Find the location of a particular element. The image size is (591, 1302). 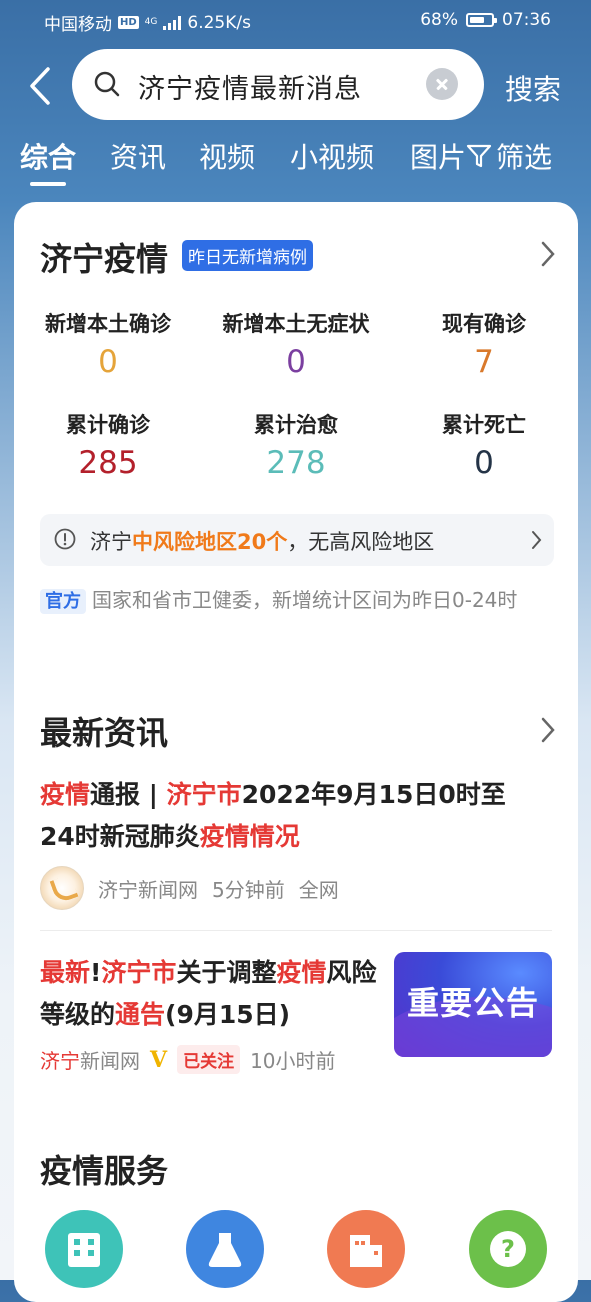

status-bar: 中国移动 HD 4G 6.25K/s 68% 07:36 is located at coordinates (295, 20).